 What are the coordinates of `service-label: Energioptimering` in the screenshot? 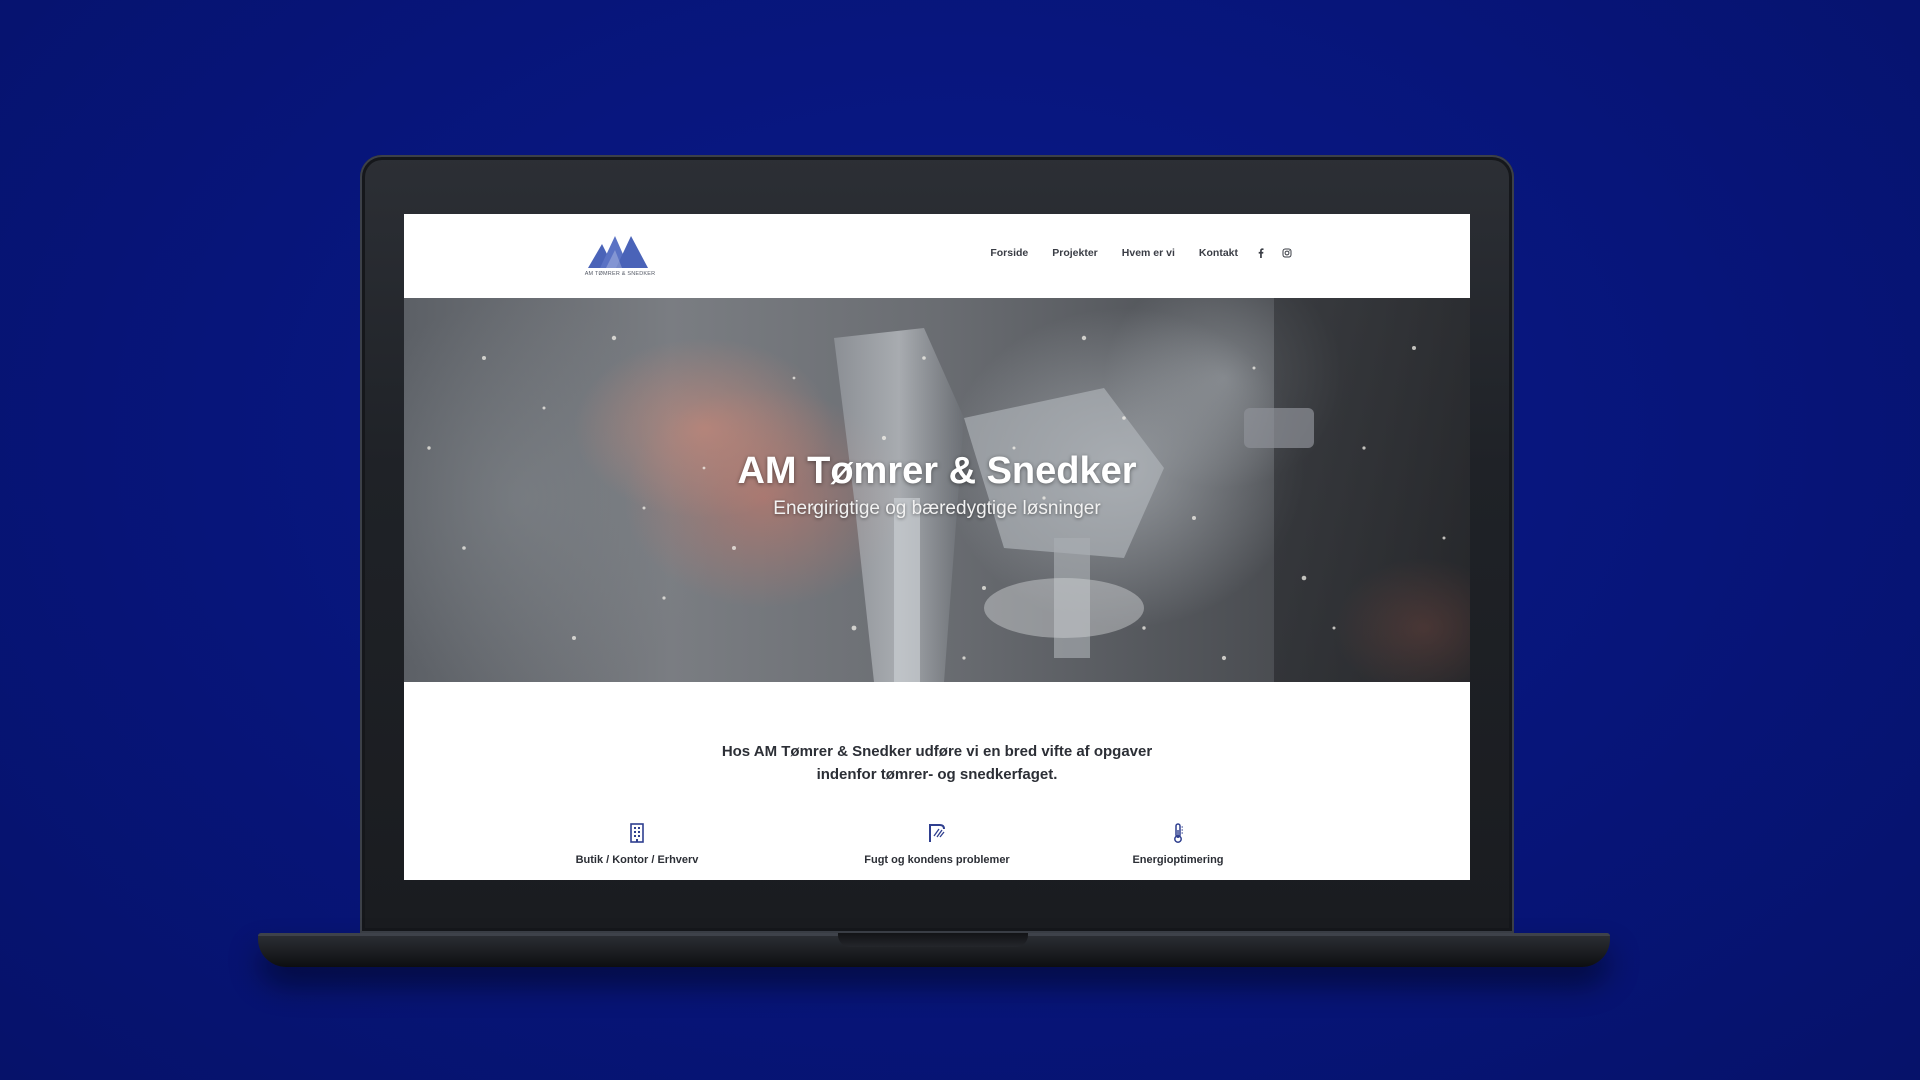 It's located at (1178, 860).